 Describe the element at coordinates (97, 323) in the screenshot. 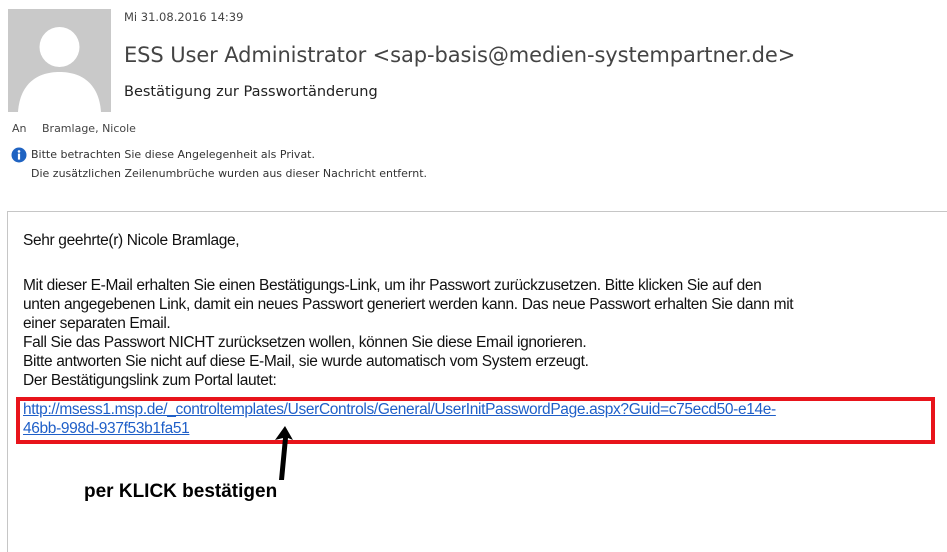

I see `message-line: einer separaten Email.` at that location.